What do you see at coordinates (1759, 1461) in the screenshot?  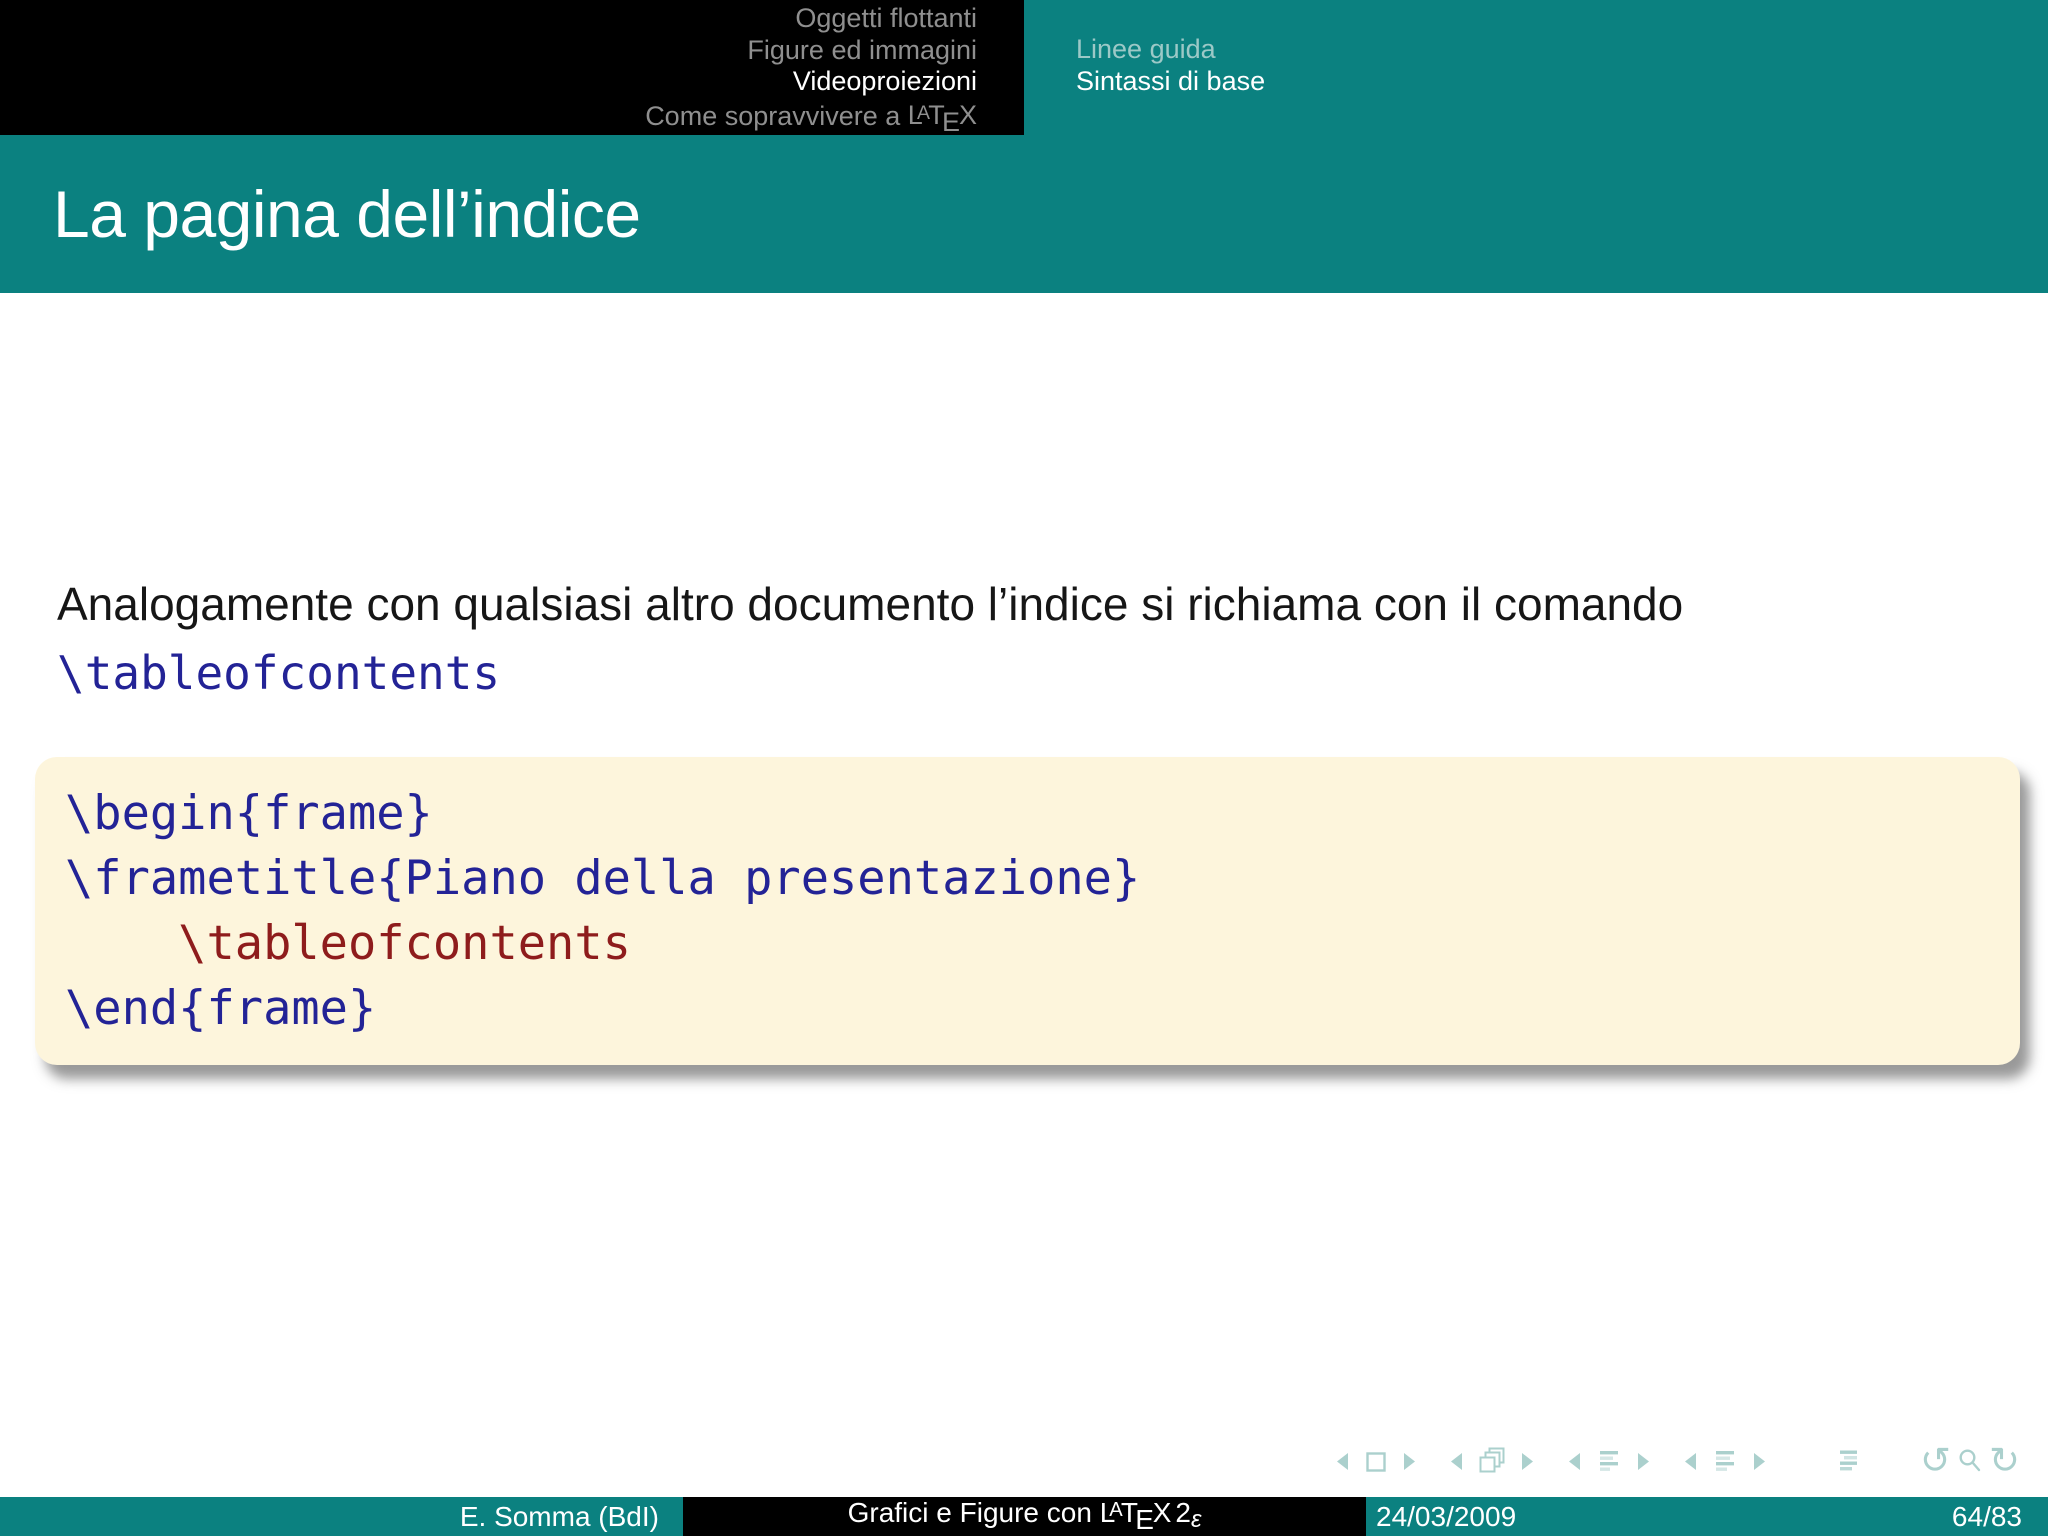 I see `section-forward-icon` at bounding box center [1759, 1461].